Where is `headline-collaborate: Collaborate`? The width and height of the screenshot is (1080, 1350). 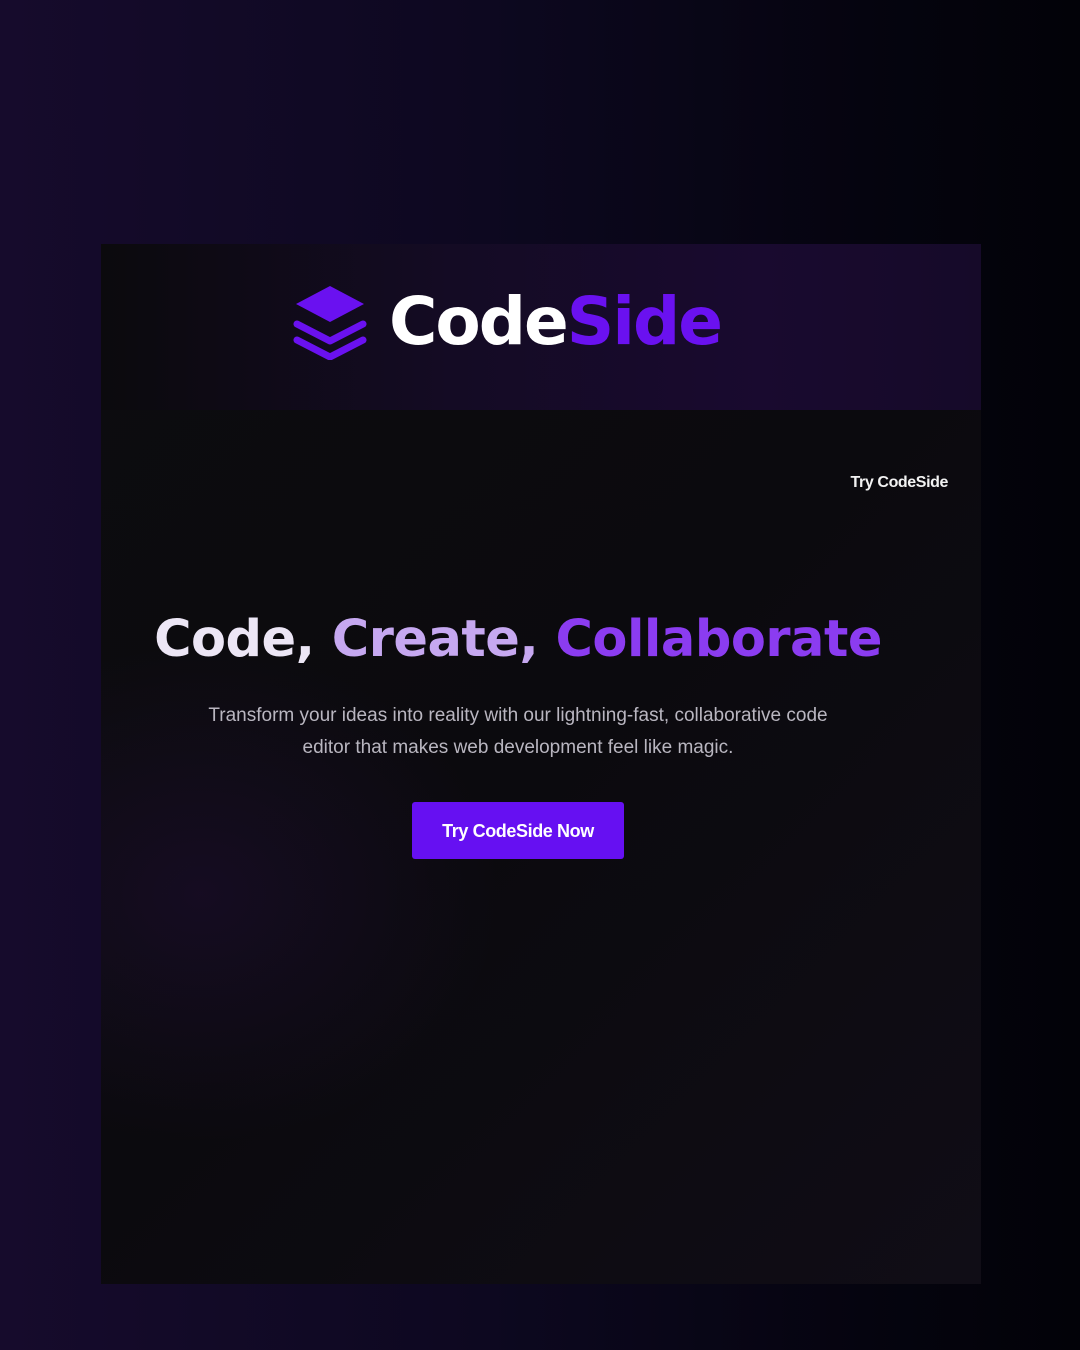 headline-collaborate: Collaborate is located at coordinates (718, 639).